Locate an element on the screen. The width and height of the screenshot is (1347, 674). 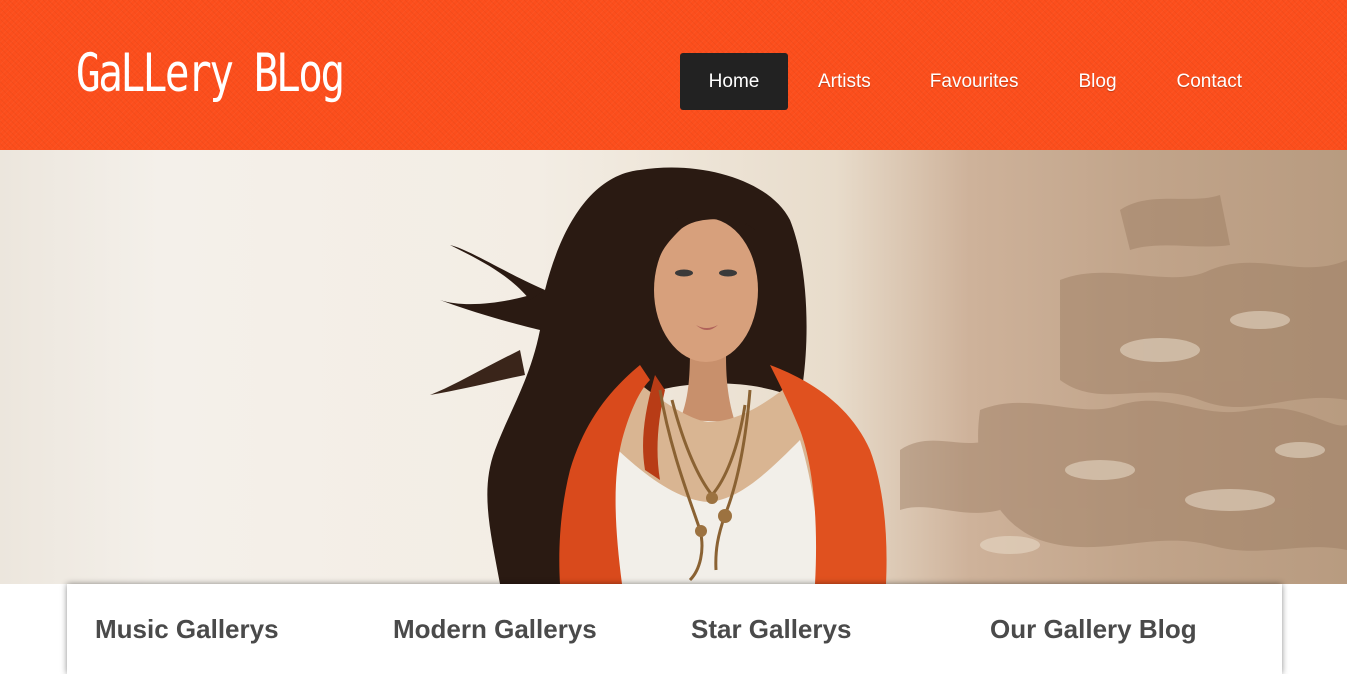
nav-item-favourites: Favourites is located at coordinates (974, 81).